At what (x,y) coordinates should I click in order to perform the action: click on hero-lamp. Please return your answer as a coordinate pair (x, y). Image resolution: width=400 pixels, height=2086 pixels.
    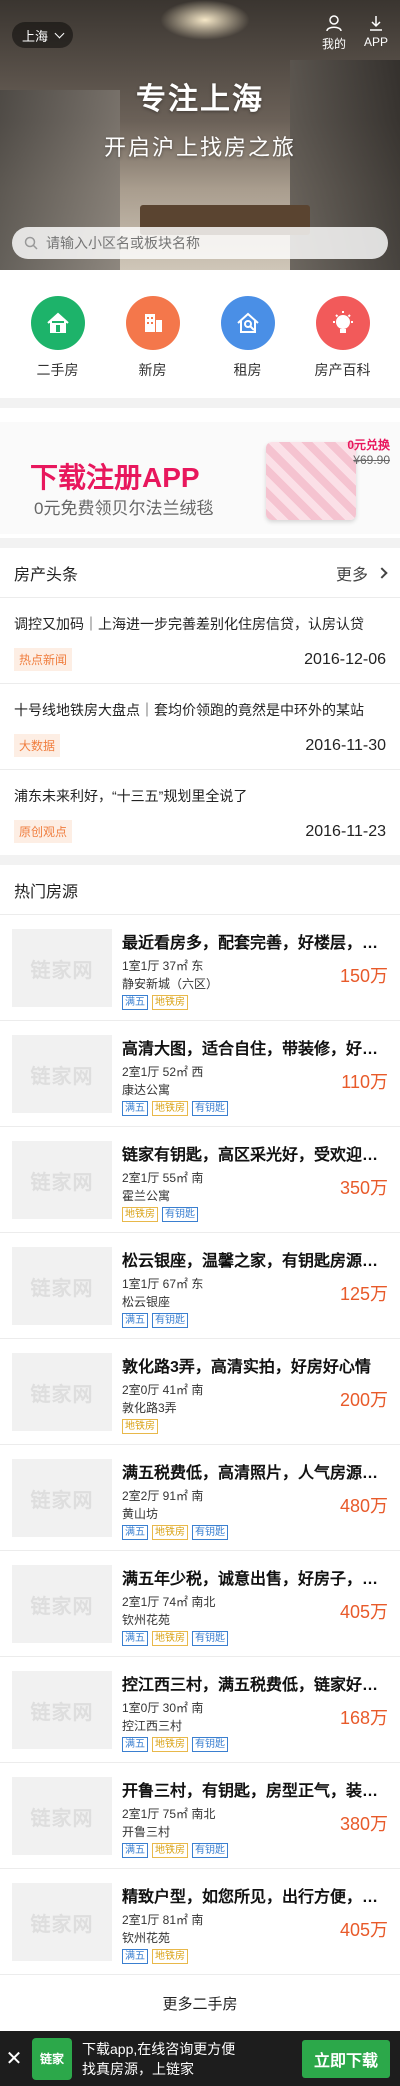
    Looking at the image, I should click on (205, 20).